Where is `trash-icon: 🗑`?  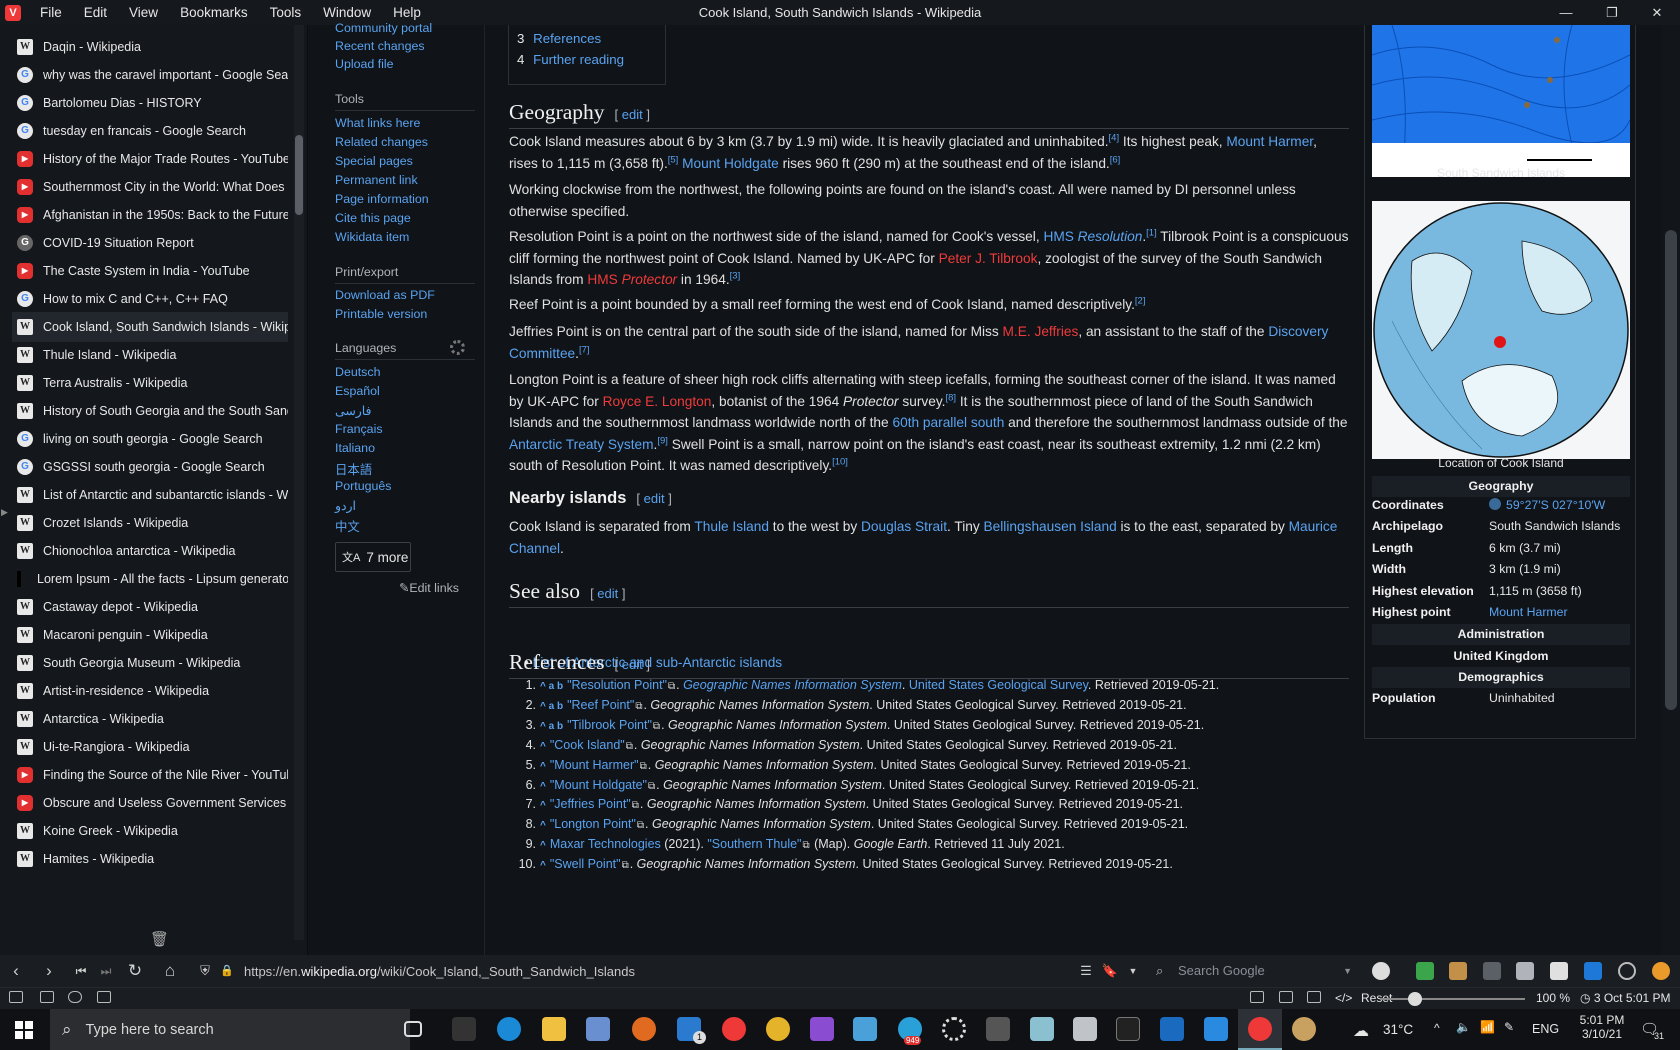 trash-icon: 🗑 is located at coordinates (159, 939).